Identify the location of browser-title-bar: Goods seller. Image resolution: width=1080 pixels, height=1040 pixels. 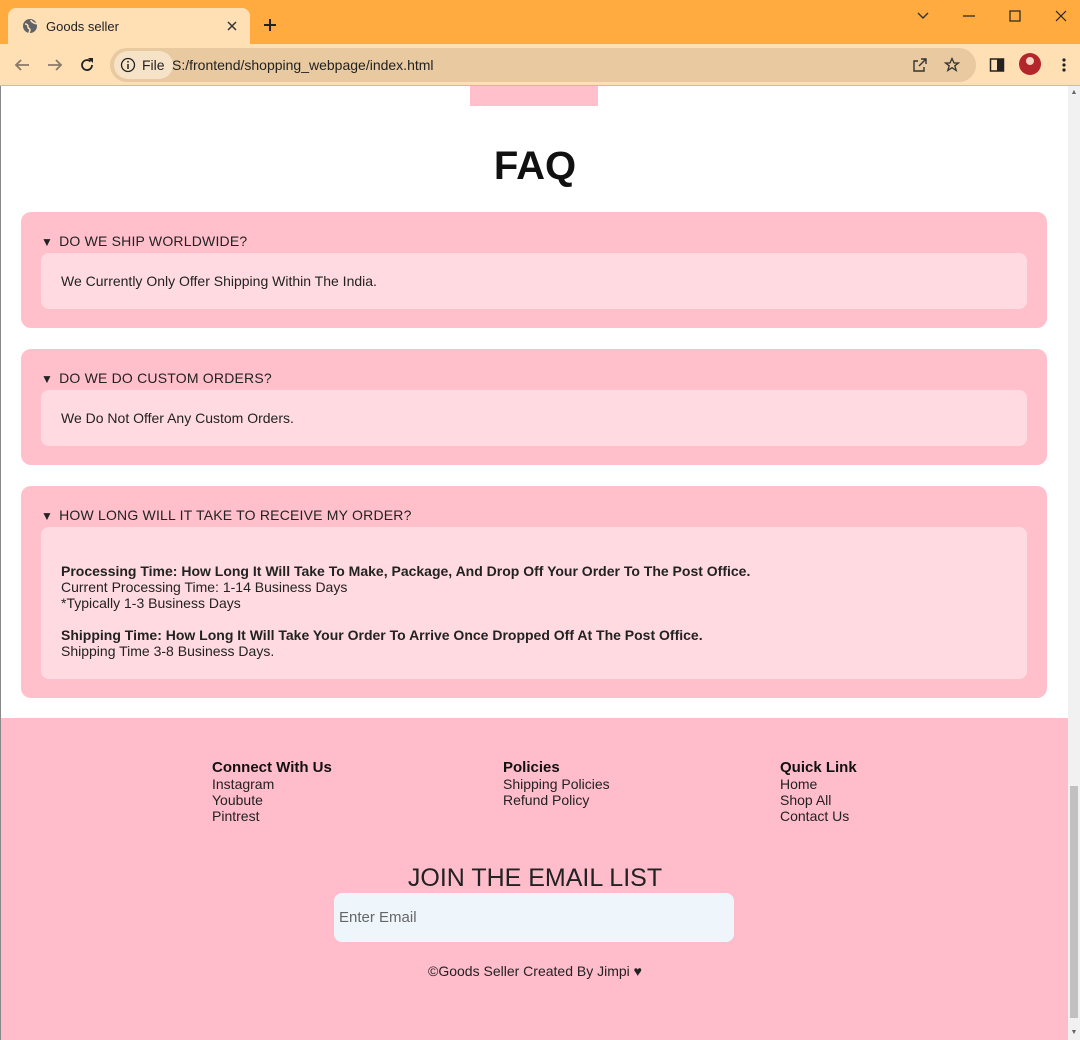
(540, 22).